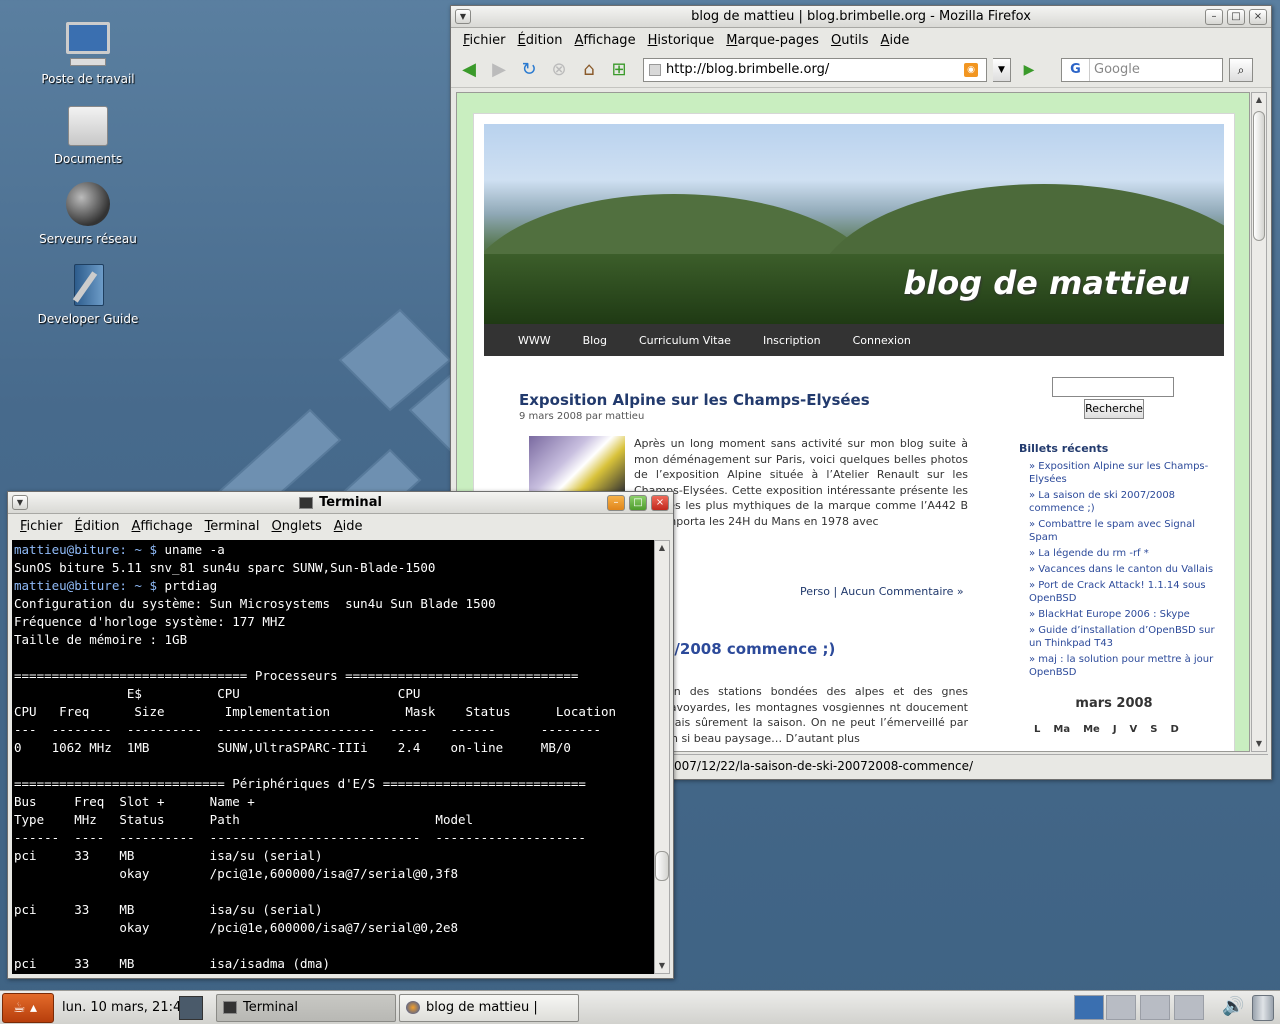 The image size is (1280, 1024). What do you see at coordinates (589, 70) in the screenshot?
I see `home-icon: ⌂` at bounding box center [589, 70].